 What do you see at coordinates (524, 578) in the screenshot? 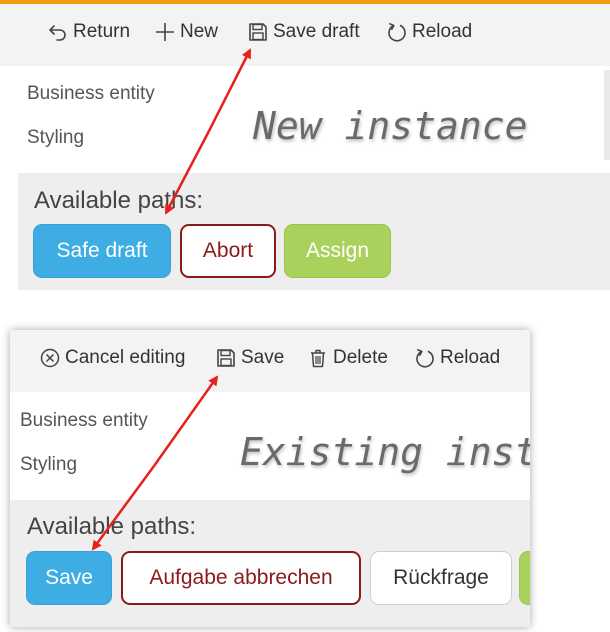
I see `partial-green-path-button` at bounding box center [524, 578].